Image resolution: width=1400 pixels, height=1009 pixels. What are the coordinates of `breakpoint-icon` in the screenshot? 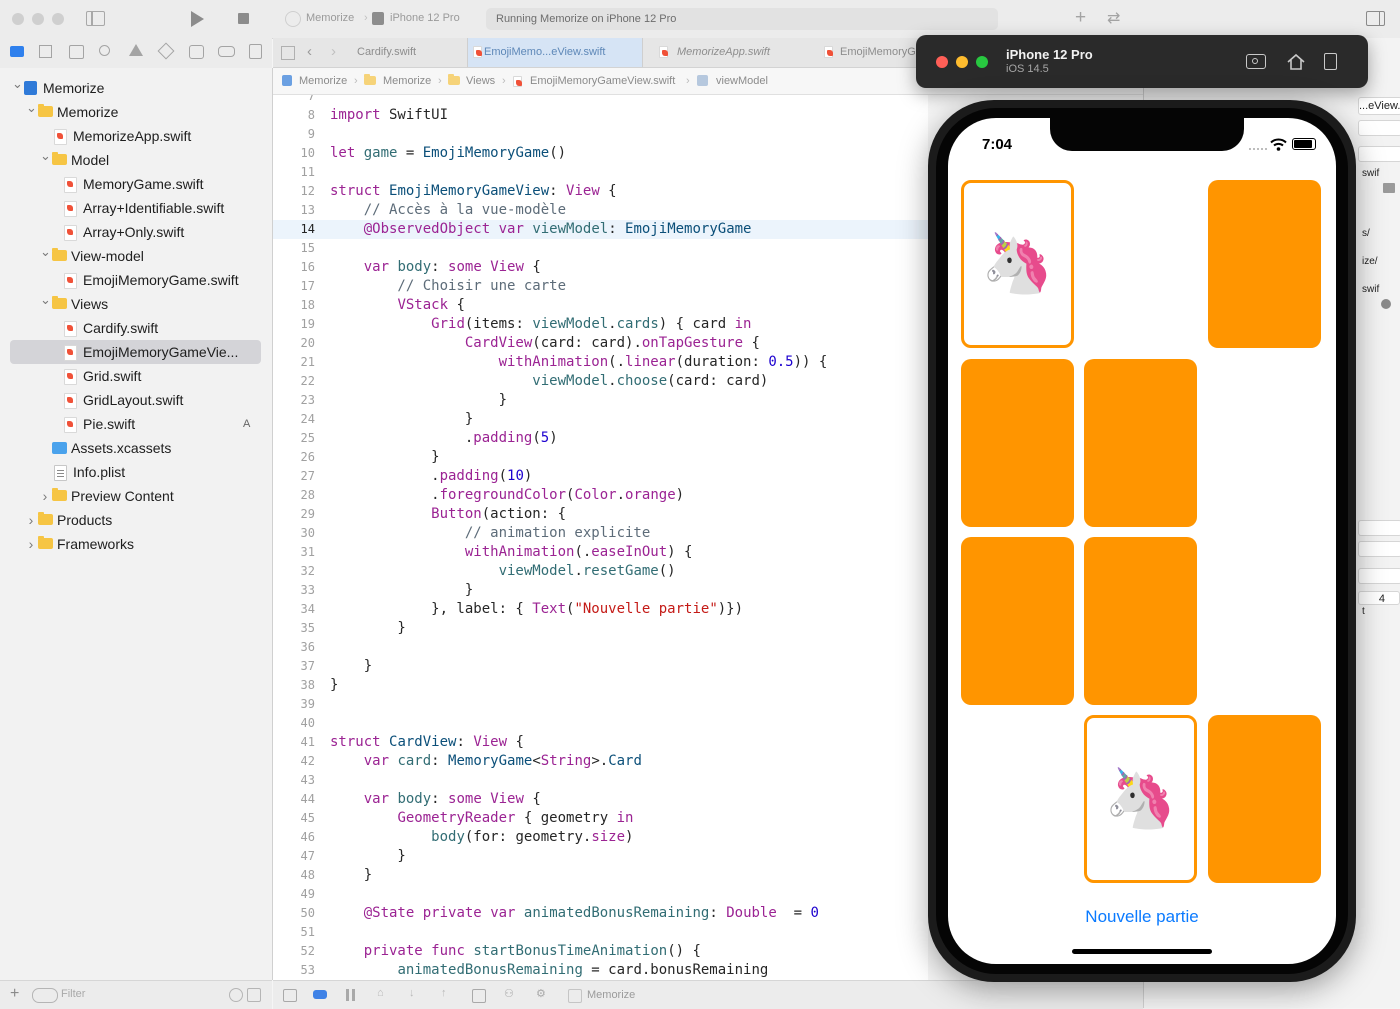 It's located at (226, 51).